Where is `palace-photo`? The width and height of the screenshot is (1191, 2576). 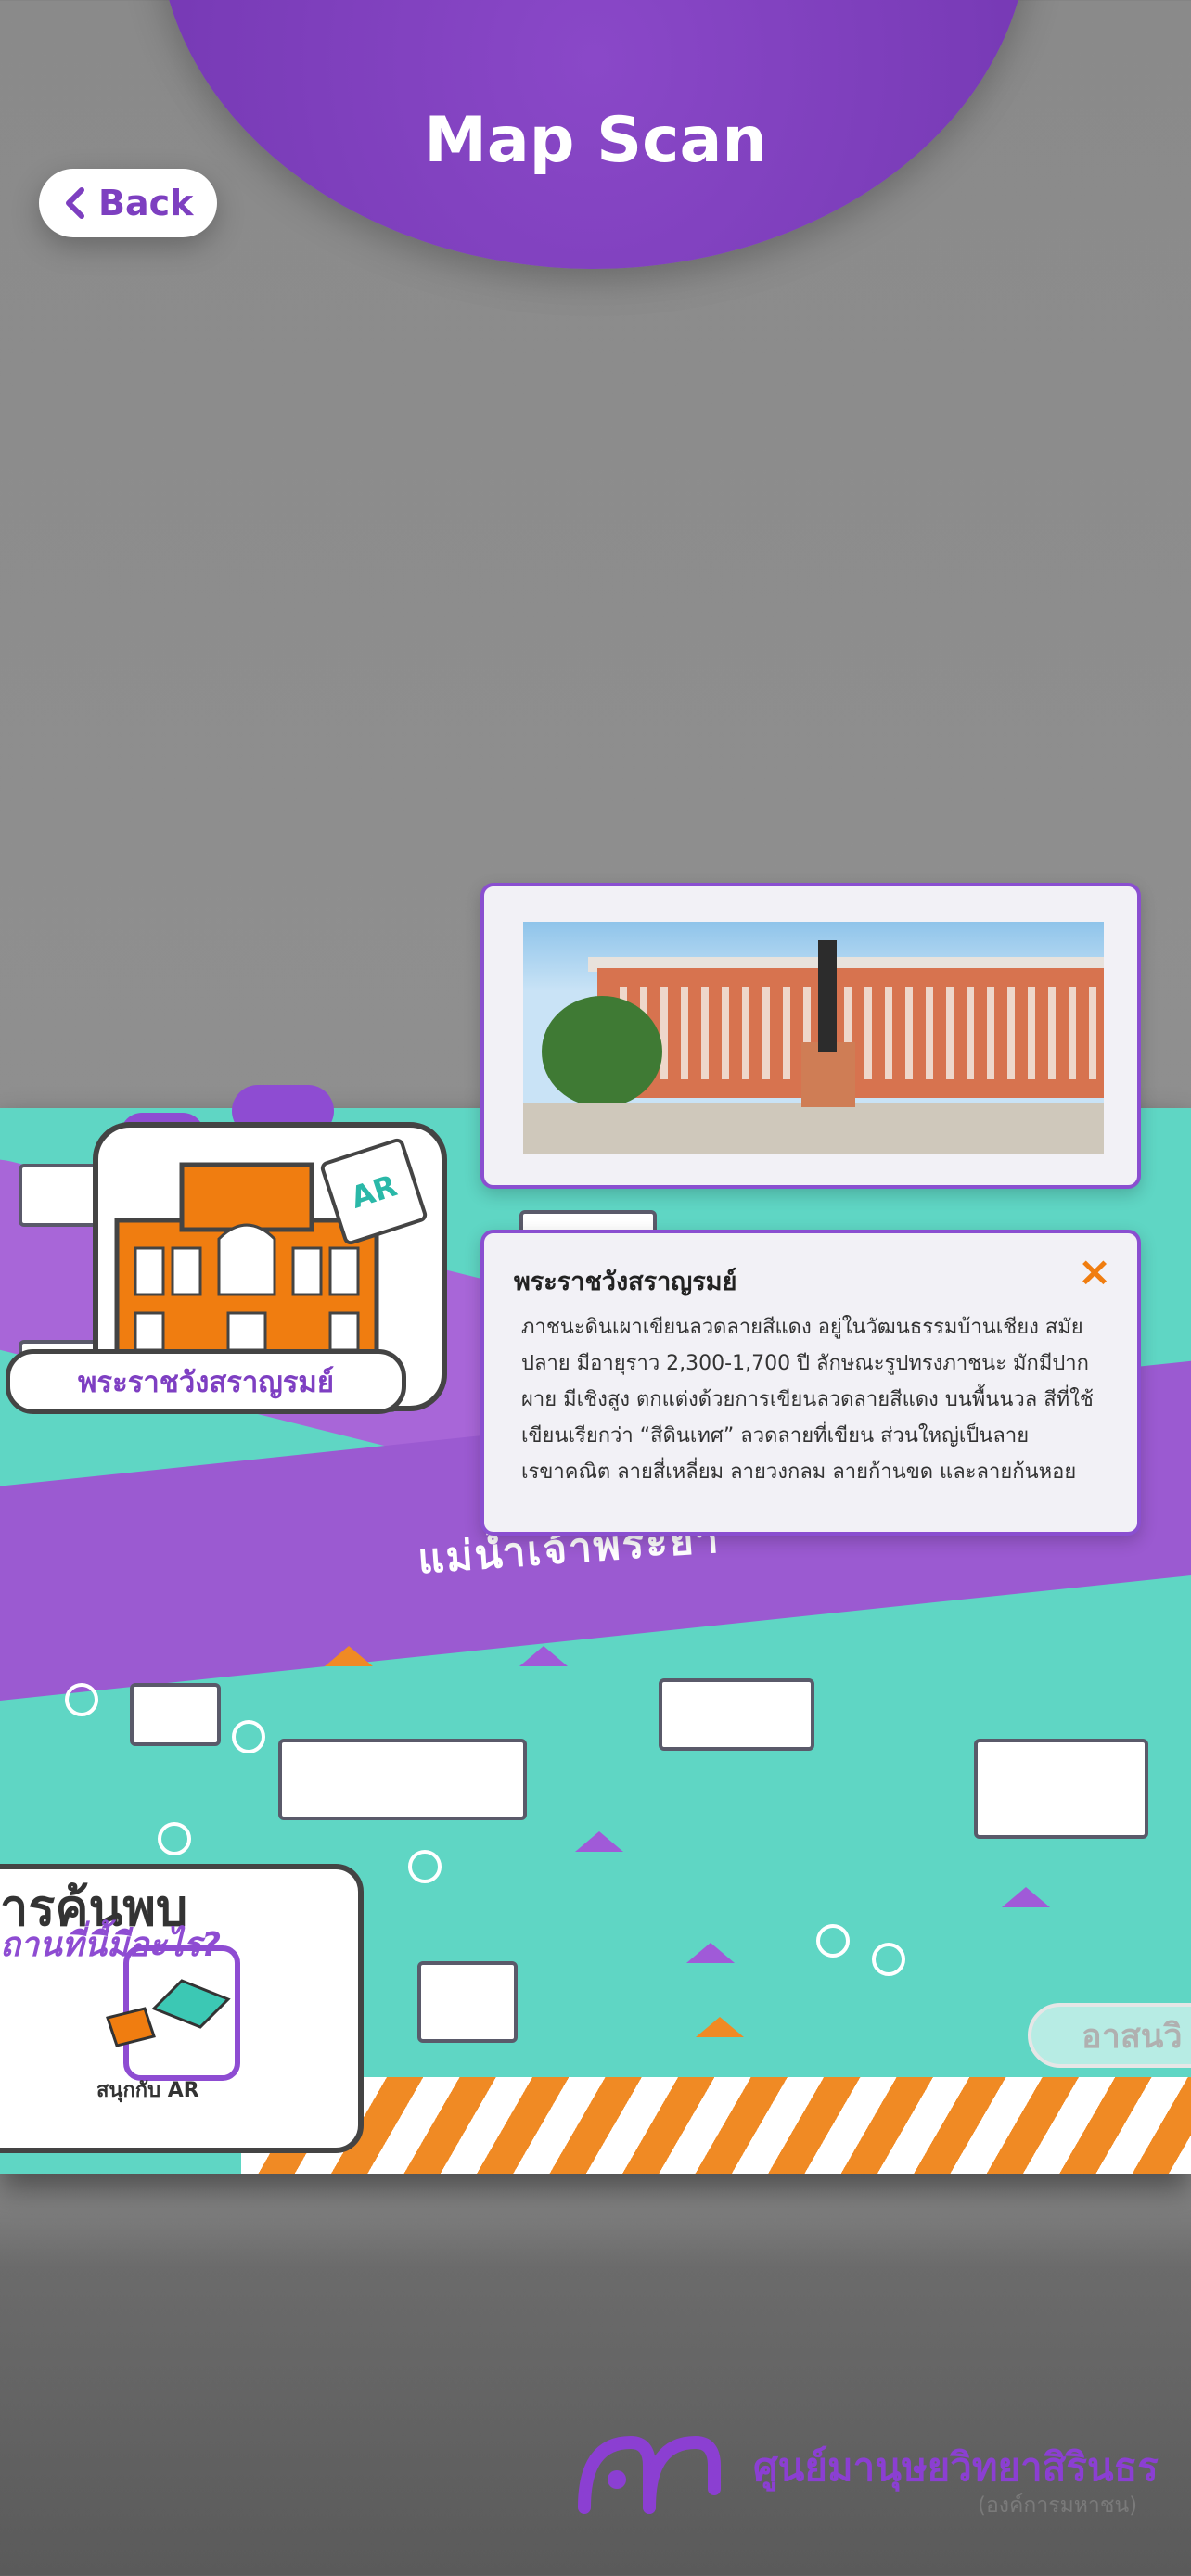
palace-photo is located at coordinates (814, 1038).